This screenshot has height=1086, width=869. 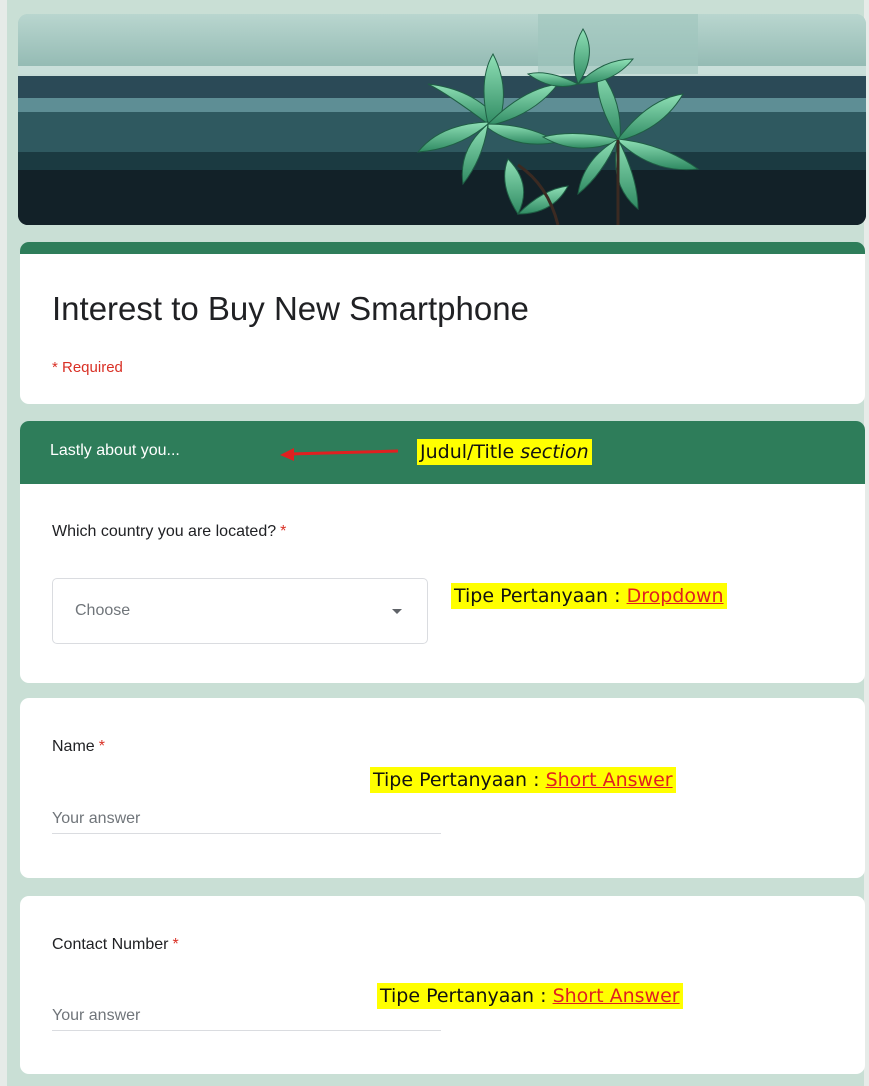 What do you see at coordinates (554, 452) in the screenshot?
I see `annotation-section-emphasis: section` at bounding box center [554, 452].